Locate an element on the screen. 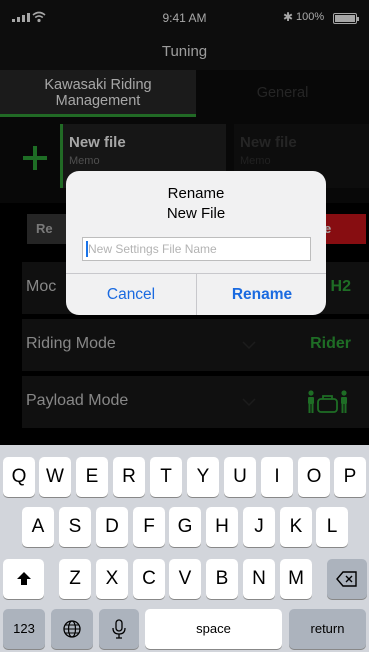 This screenshot has width=369, height=652. key-f: F is located at coordinates (149, 527).